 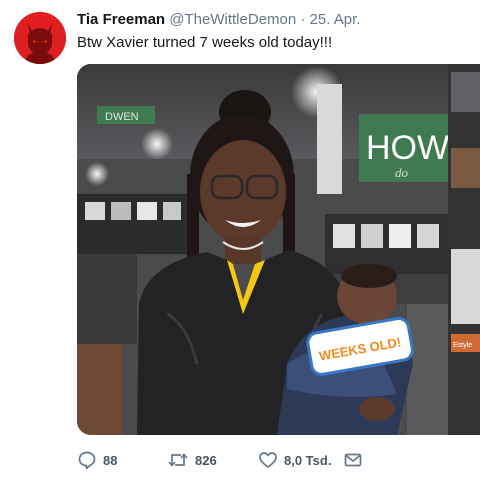 I want to click on like-count: 8,0 Tsd., so click(x=308, y=460).